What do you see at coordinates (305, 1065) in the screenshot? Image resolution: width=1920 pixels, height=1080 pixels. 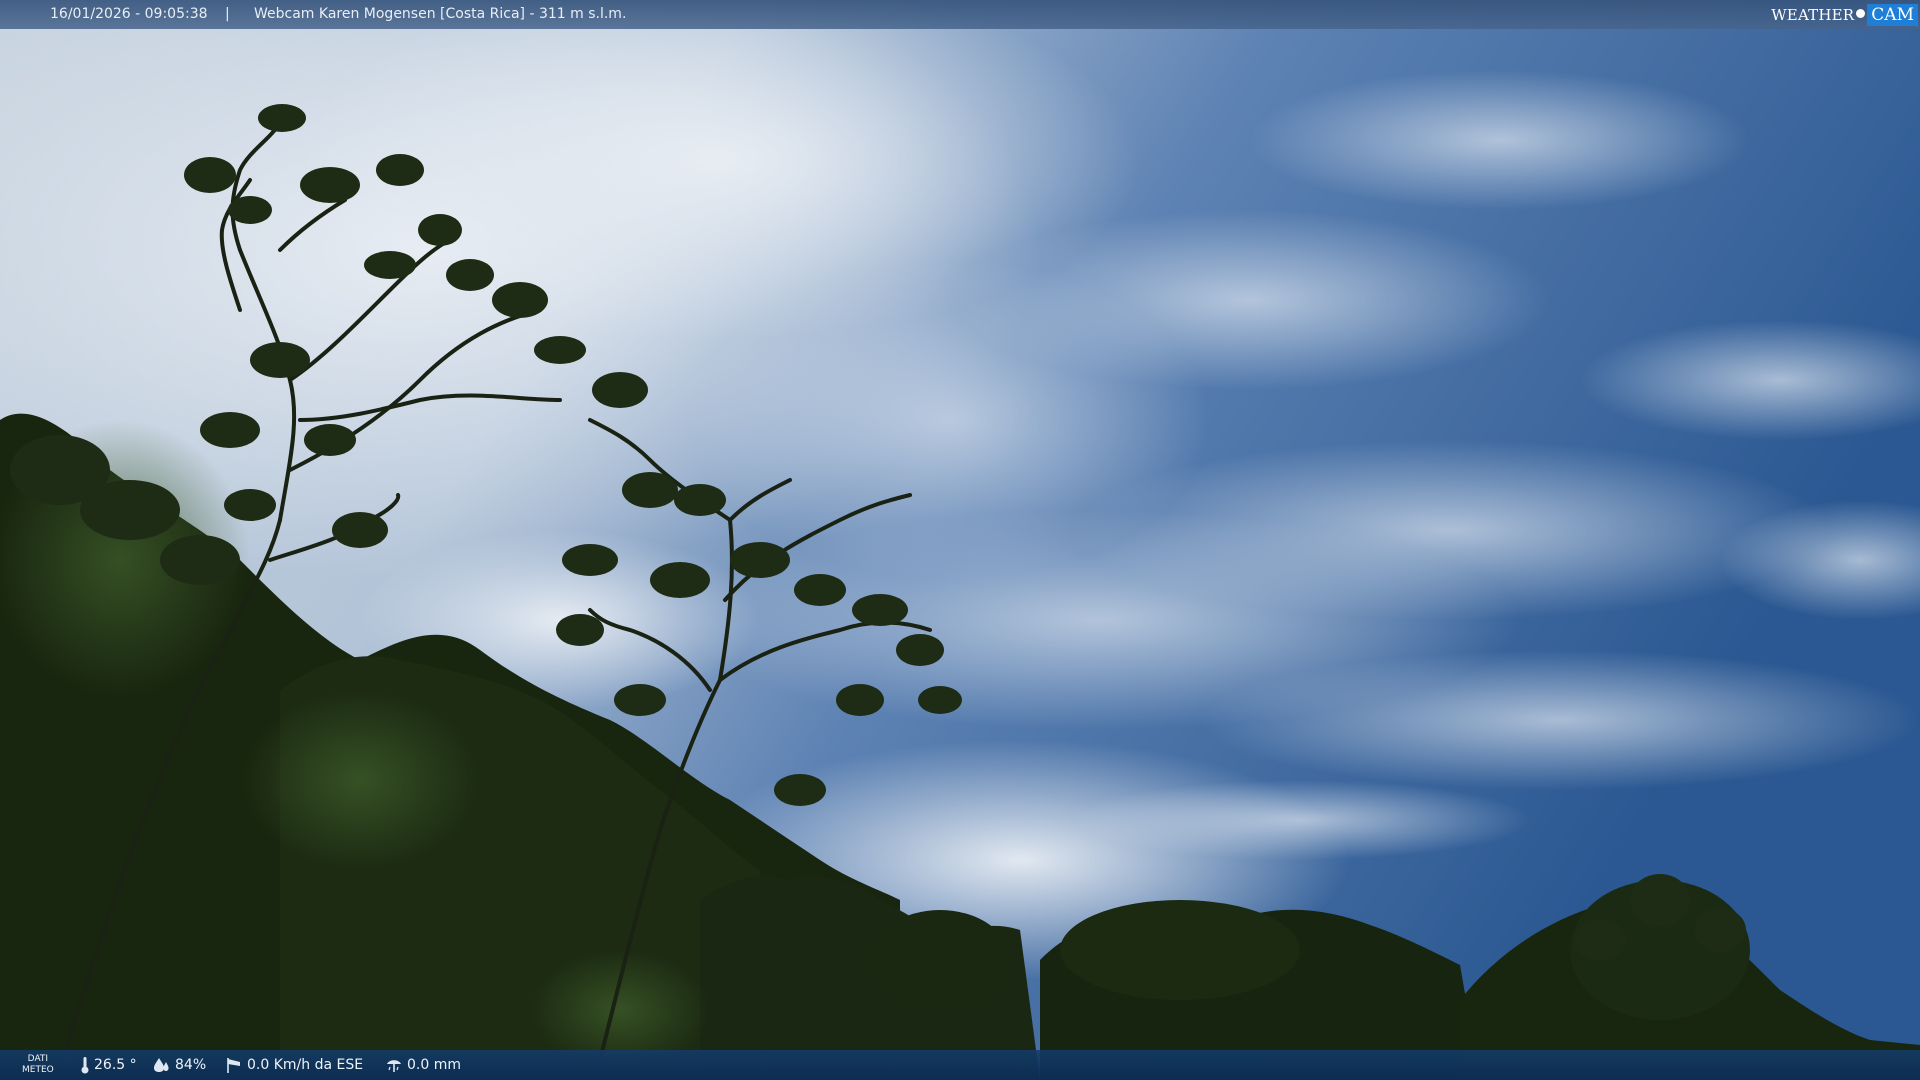 I see `wind-value: 0.0 Km/h da ESE` at bounding box center [305, 1065].